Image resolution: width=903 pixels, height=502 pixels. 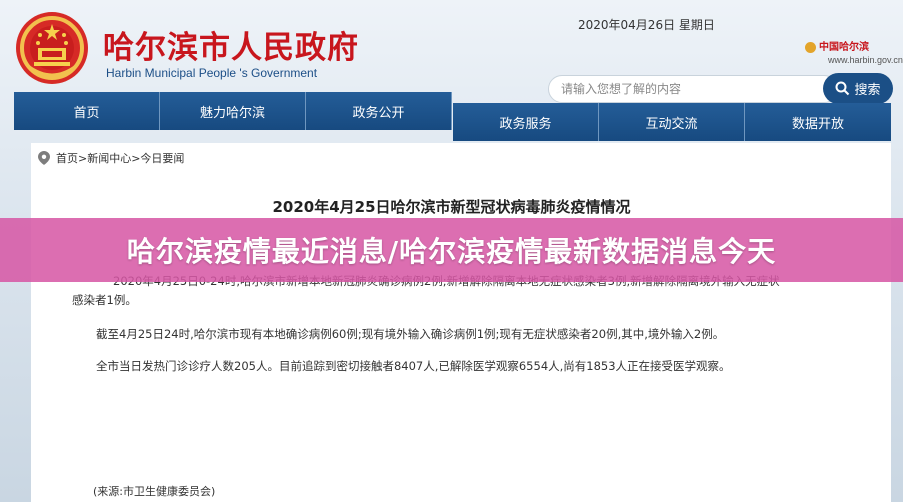 I want to click on location-pin-icon, so click(x=44, y=158).